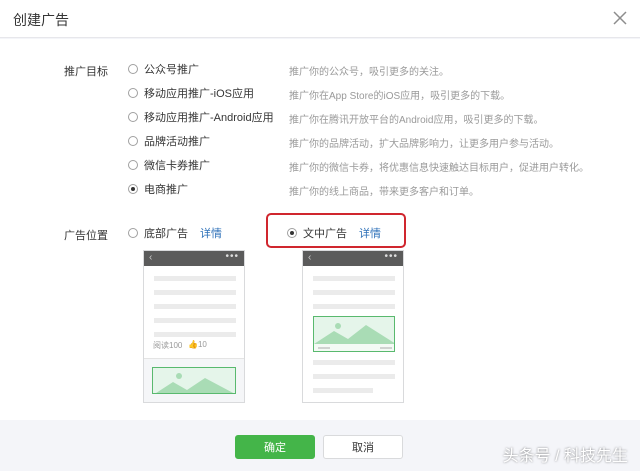 The image size is (640, 471). Describe the element at coordinates (209, 118) in the screenshot. I see `goal-option-label: 移动应用推广-Android应用` at that location.